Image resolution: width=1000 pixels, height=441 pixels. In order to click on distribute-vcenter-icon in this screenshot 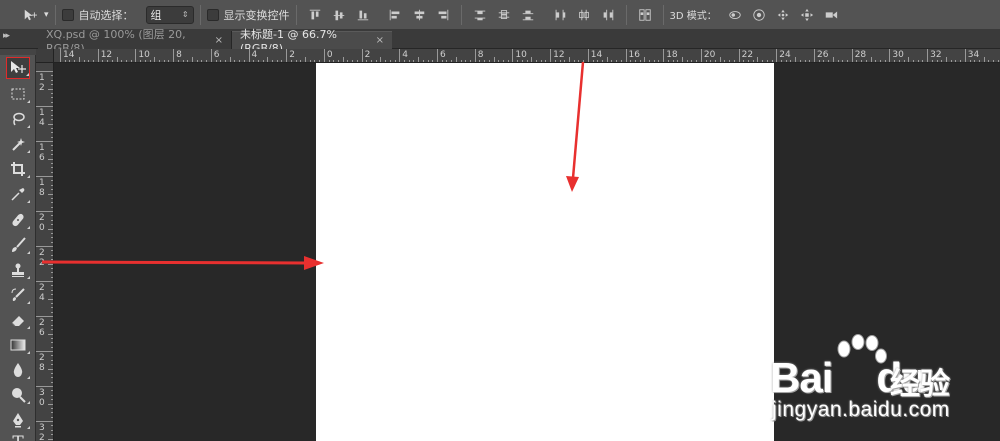, I will do `click(504, 15)`.